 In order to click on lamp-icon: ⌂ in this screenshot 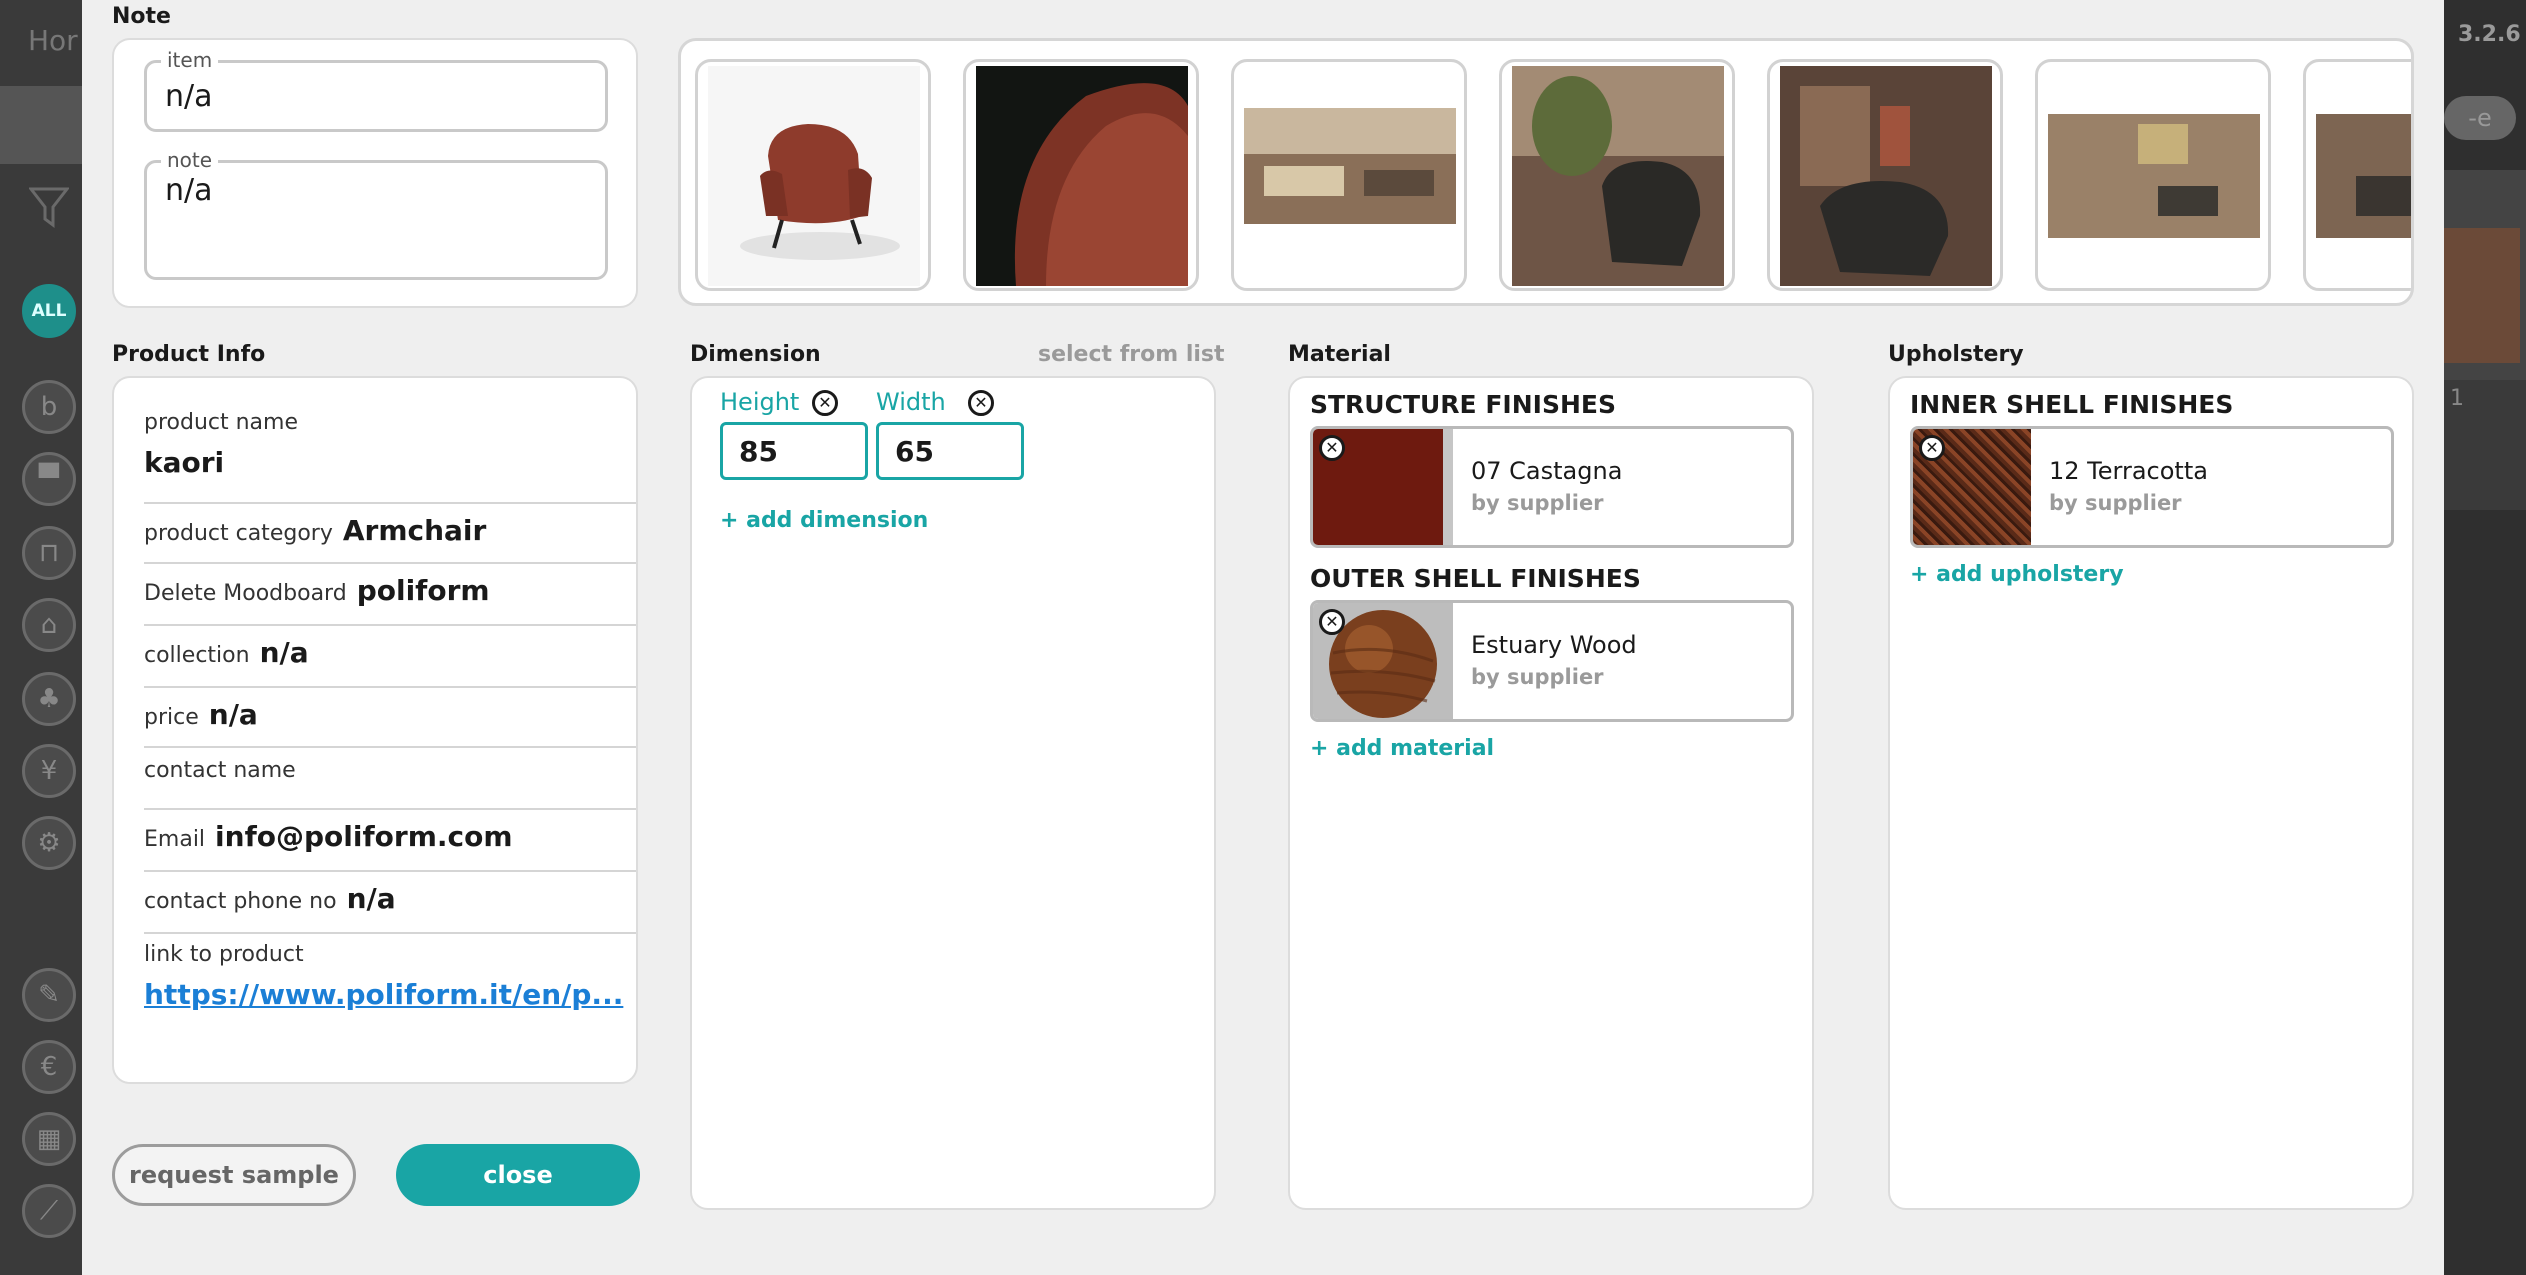, I will do `click(49, 625)`.